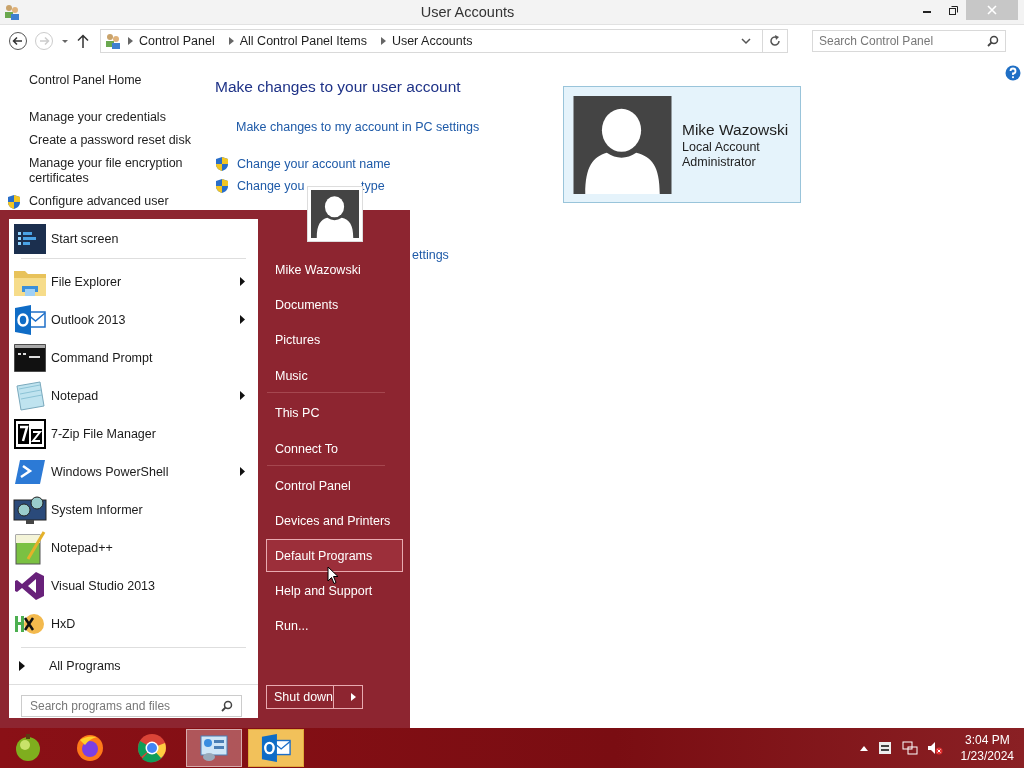  I want to click on program-item: Start screen, so click(133, 239).